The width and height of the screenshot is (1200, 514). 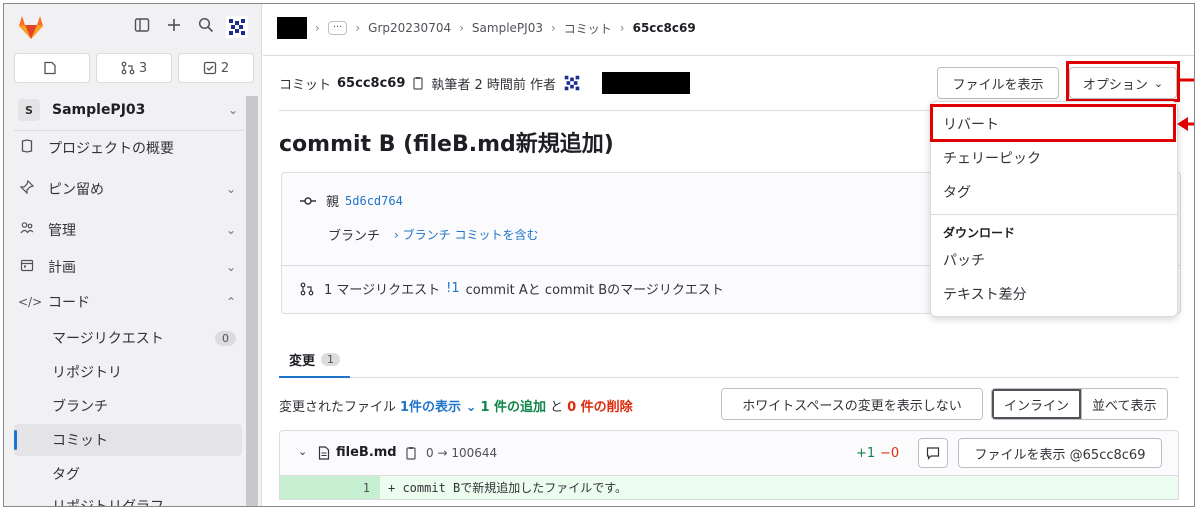 I want to click on menu-item-patch: パッチ, so click(x=1054, y=260).